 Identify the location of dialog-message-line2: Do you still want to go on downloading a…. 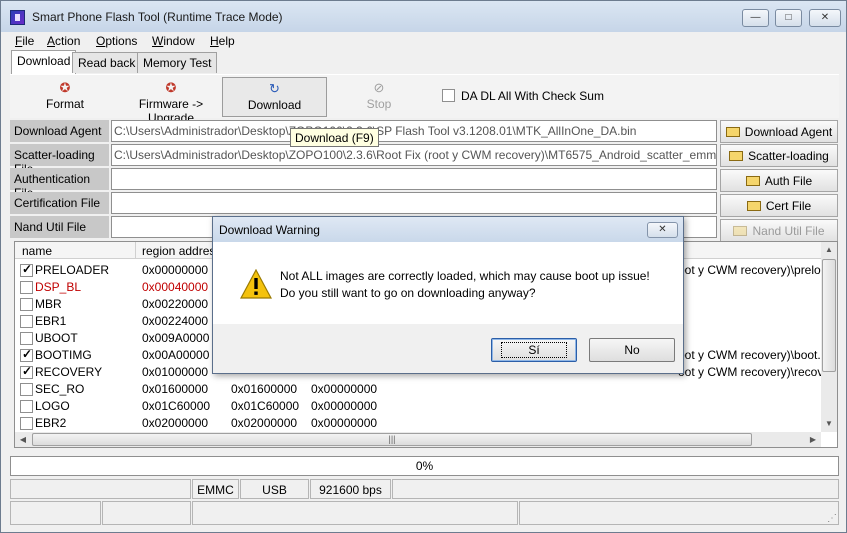
(408, 293).